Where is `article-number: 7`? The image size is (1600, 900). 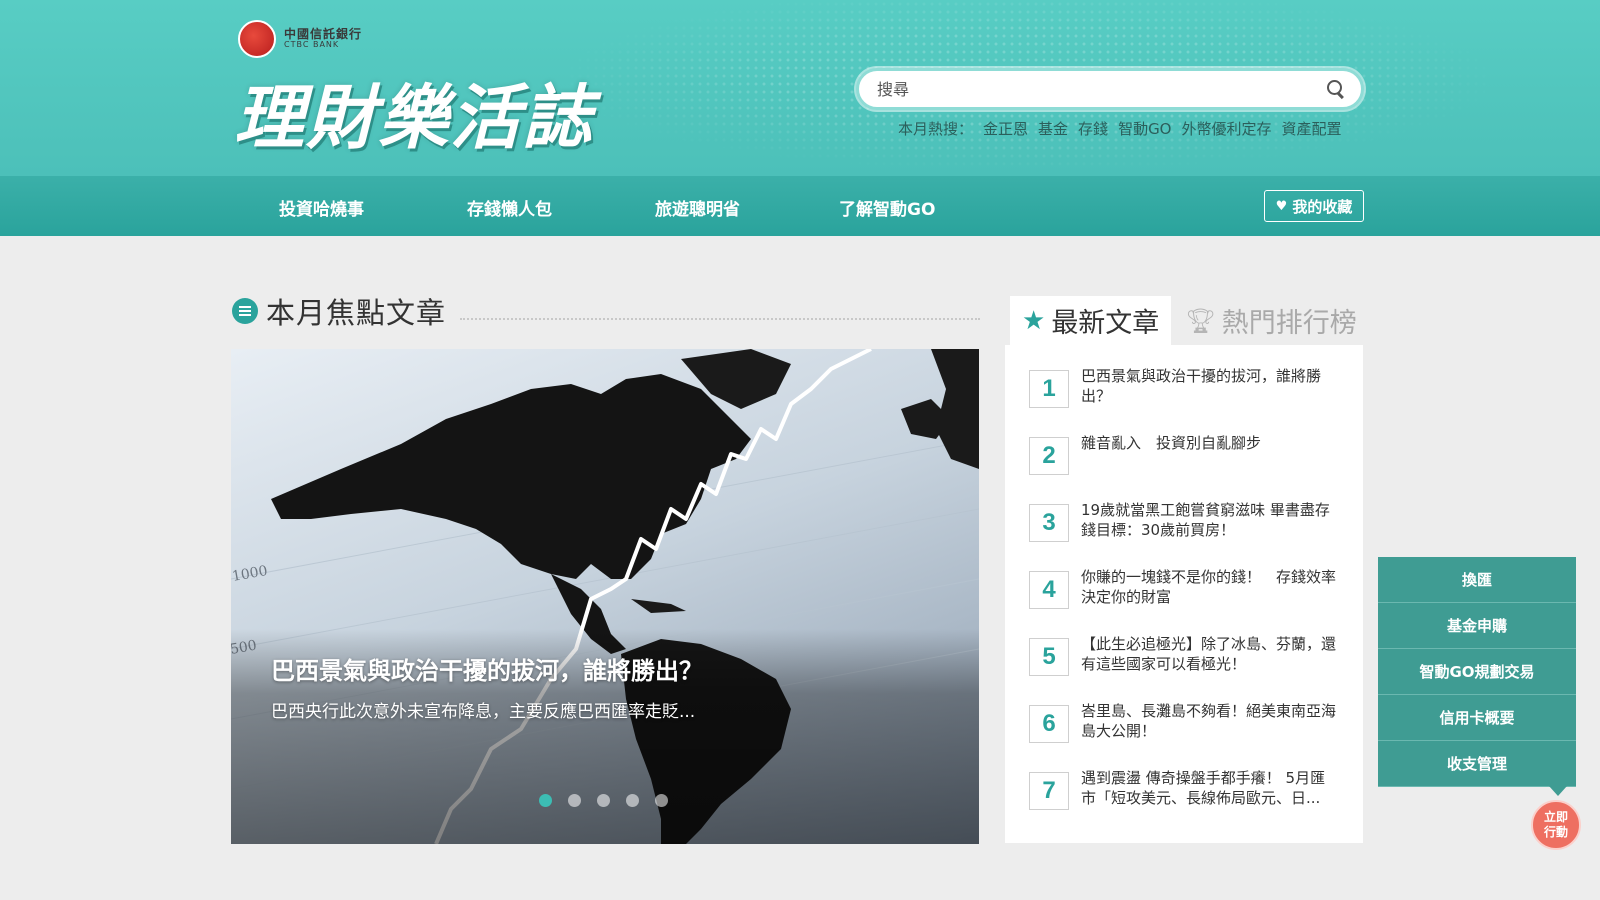
article-number: 7 is located at coordinates (1049, 791).